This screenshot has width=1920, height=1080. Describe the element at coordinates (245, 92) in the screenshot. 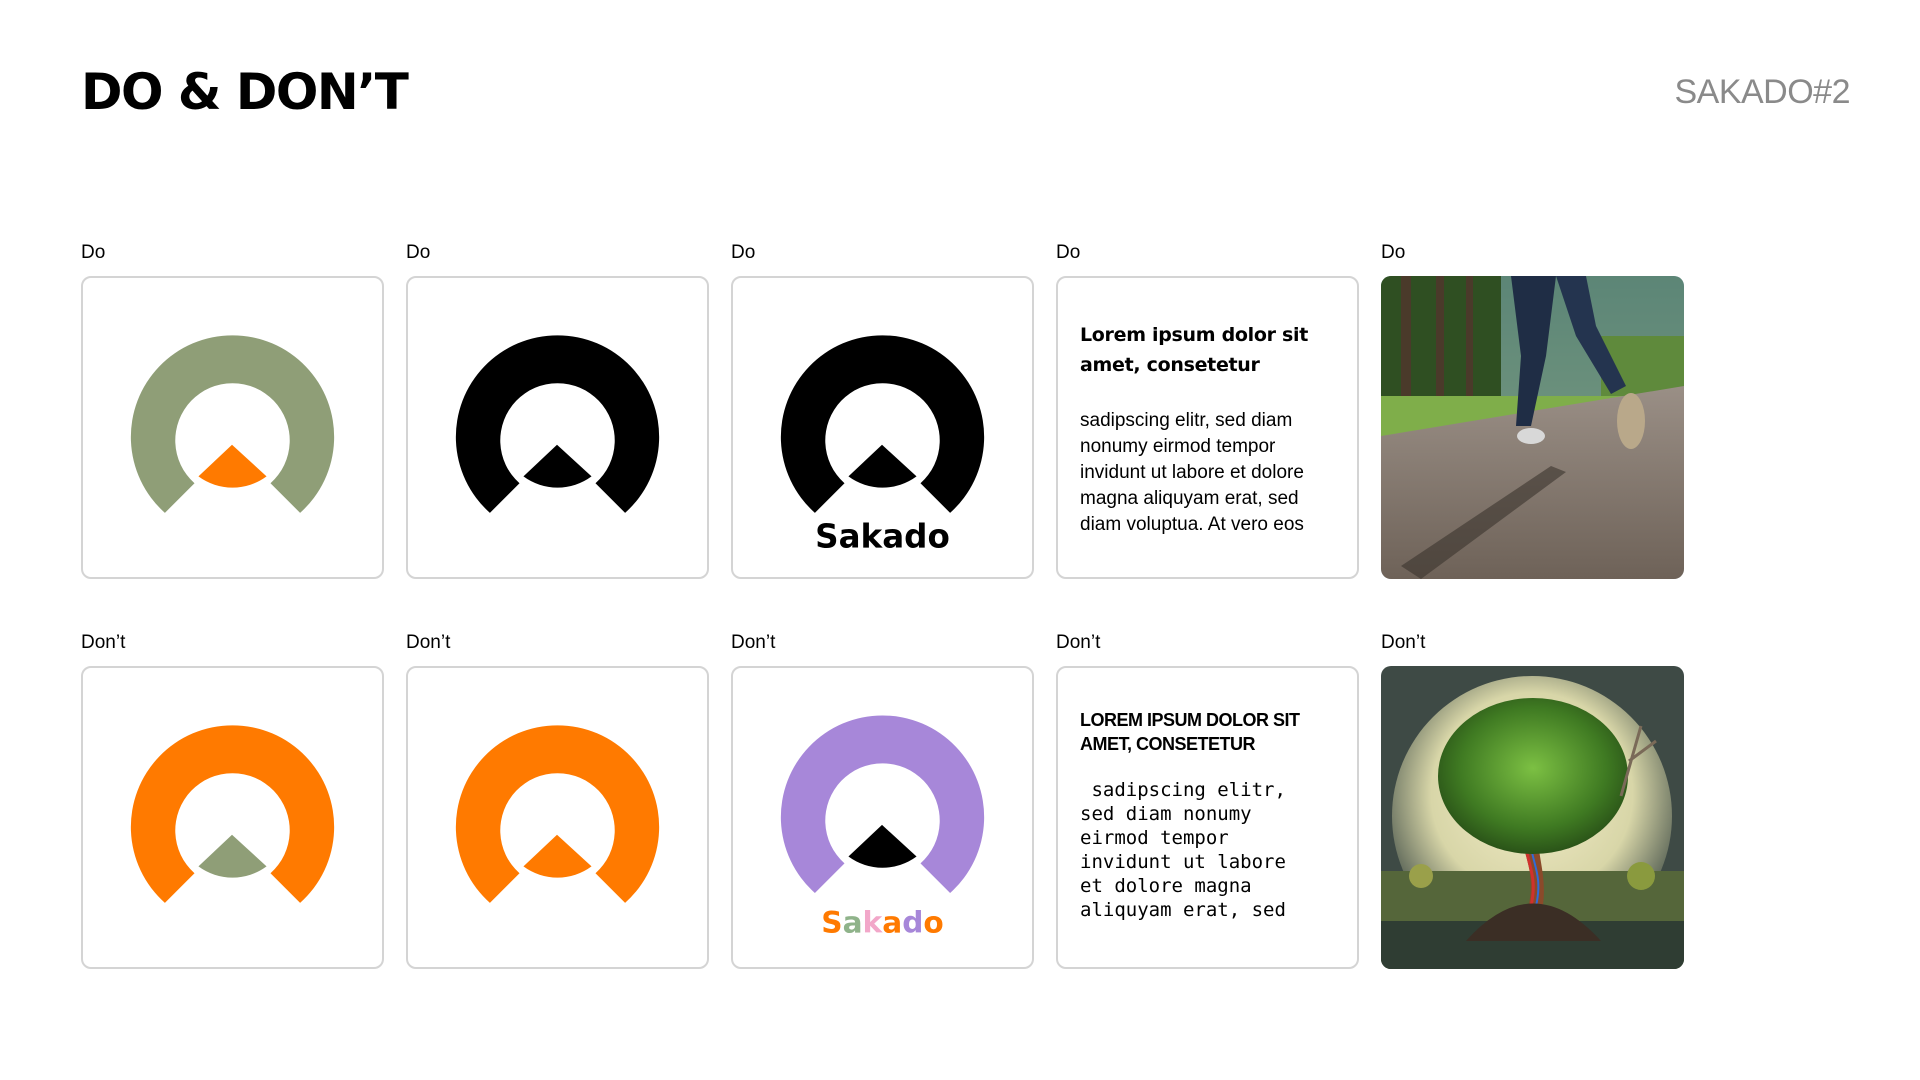

I see `page-title: DO & DON’T` at that location.